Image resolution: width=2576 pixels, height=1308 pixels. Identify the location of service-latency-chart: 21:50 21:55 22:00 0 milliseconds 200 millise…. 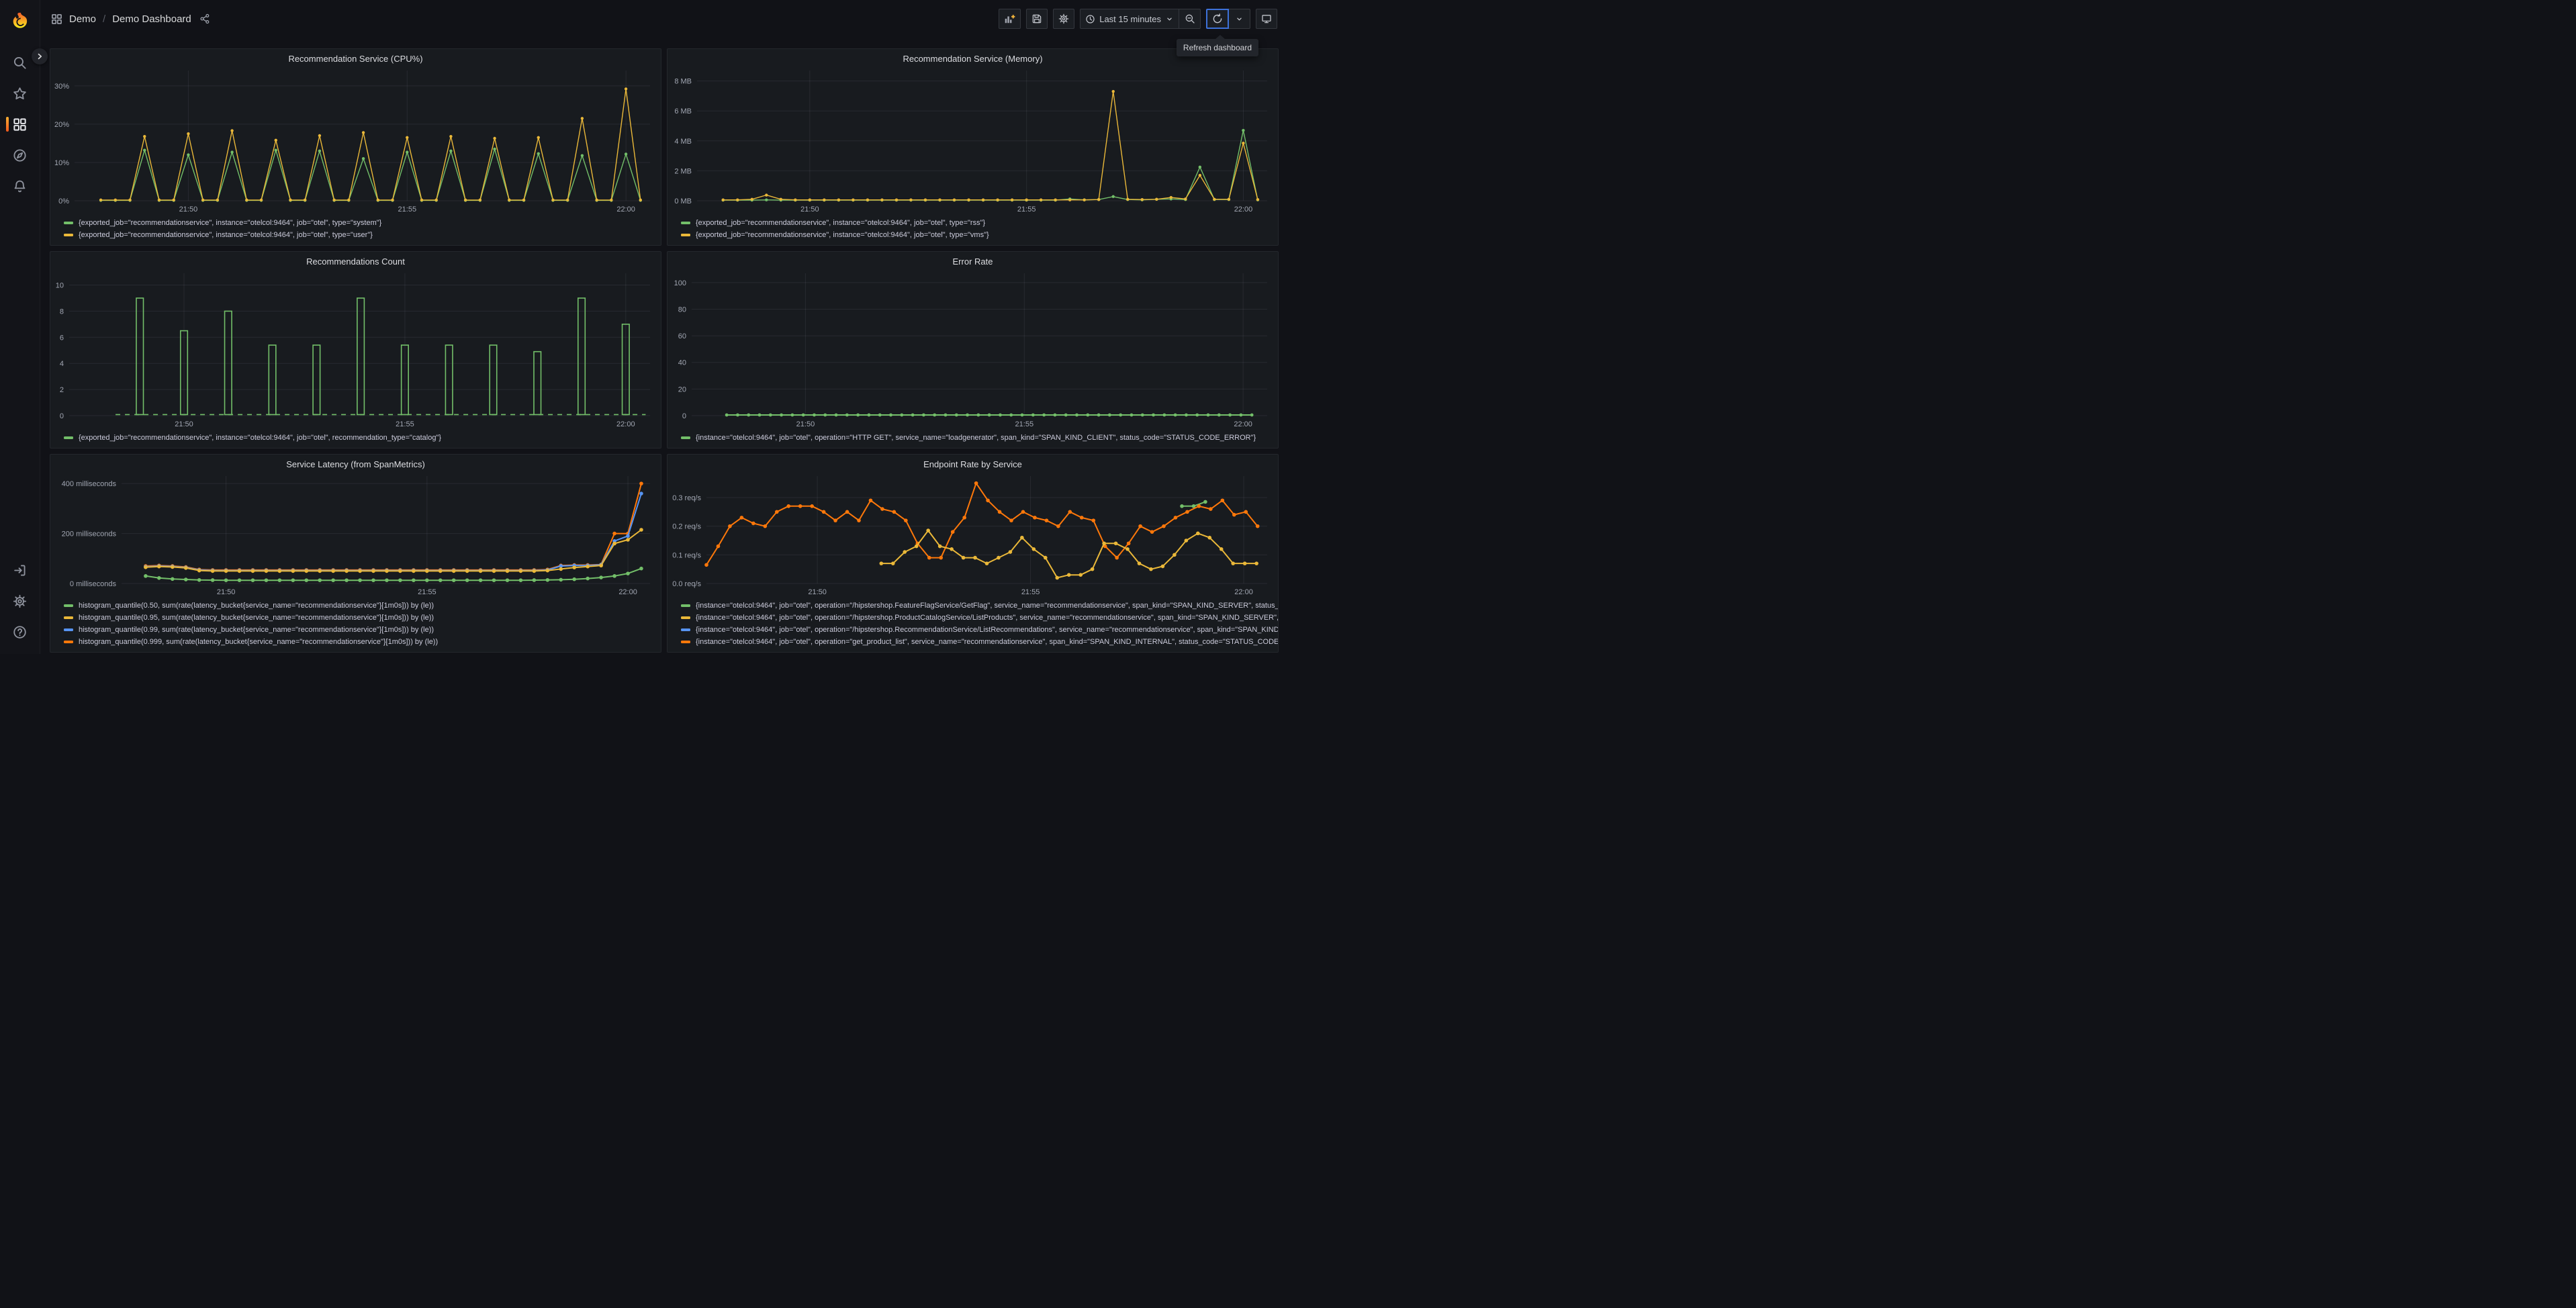
(355, 534).